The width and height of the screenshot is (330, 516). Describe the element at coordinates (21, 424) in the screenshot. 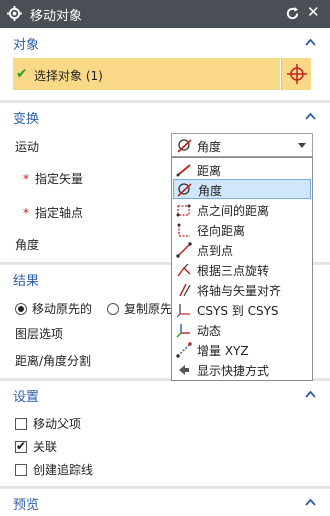

I see `move-parent-checkbox` at that location.